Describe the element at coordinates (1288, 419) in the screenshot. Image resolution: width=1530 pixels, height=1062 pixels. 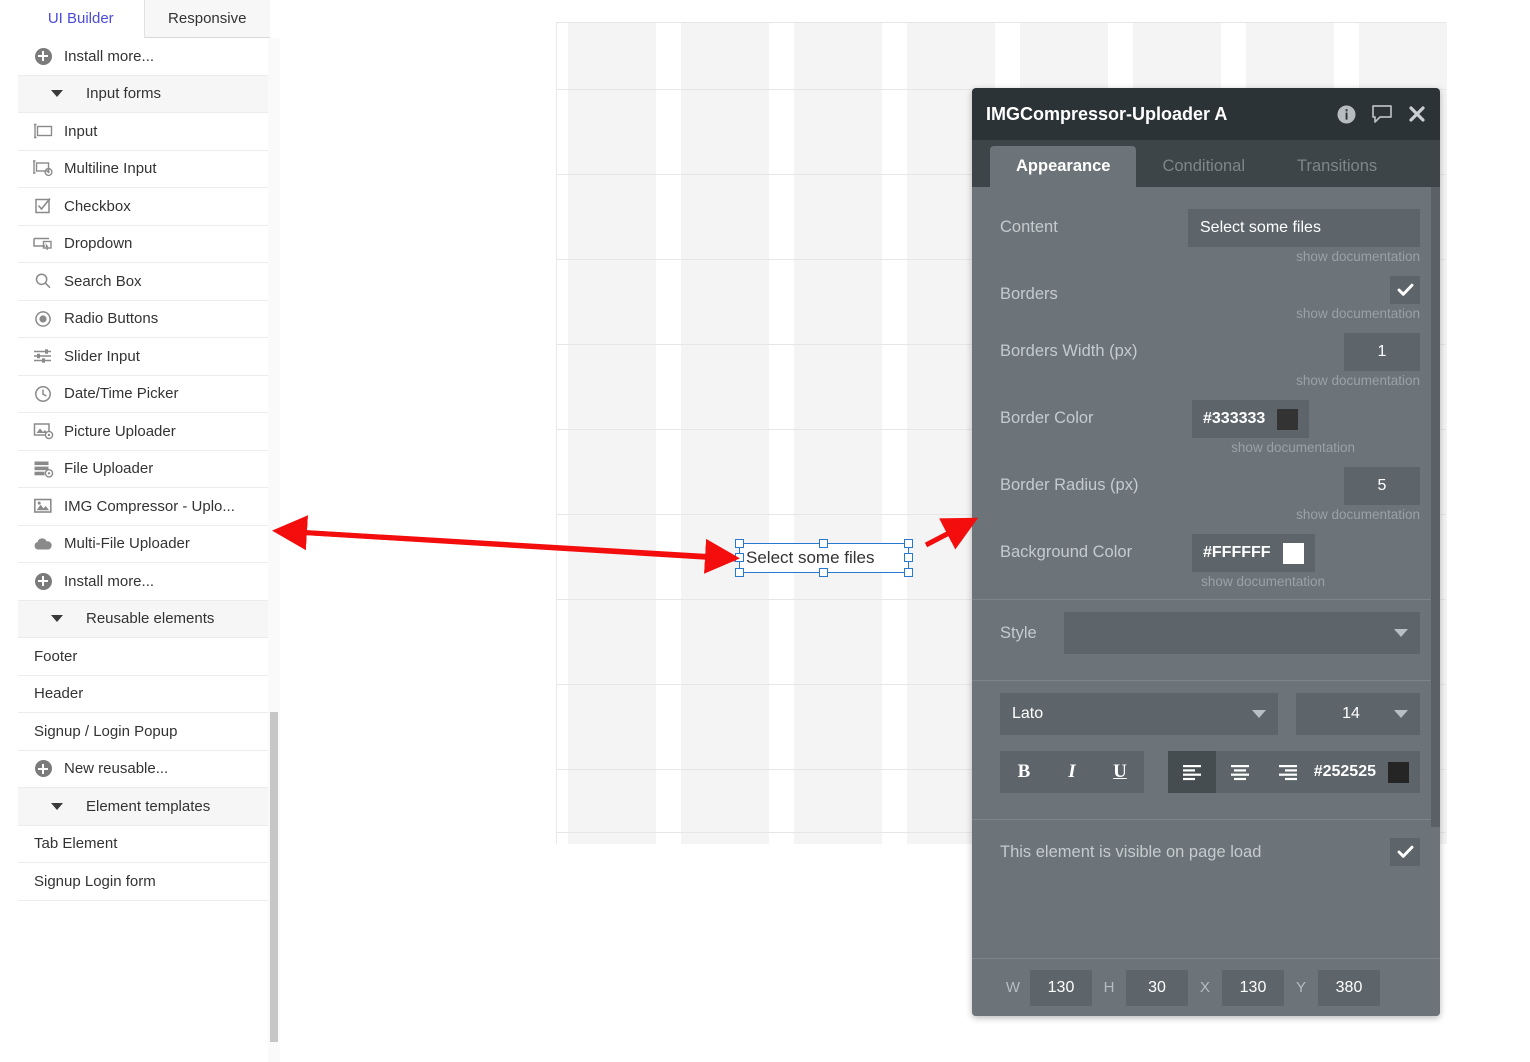
I see `border-color-swatch` at that location.